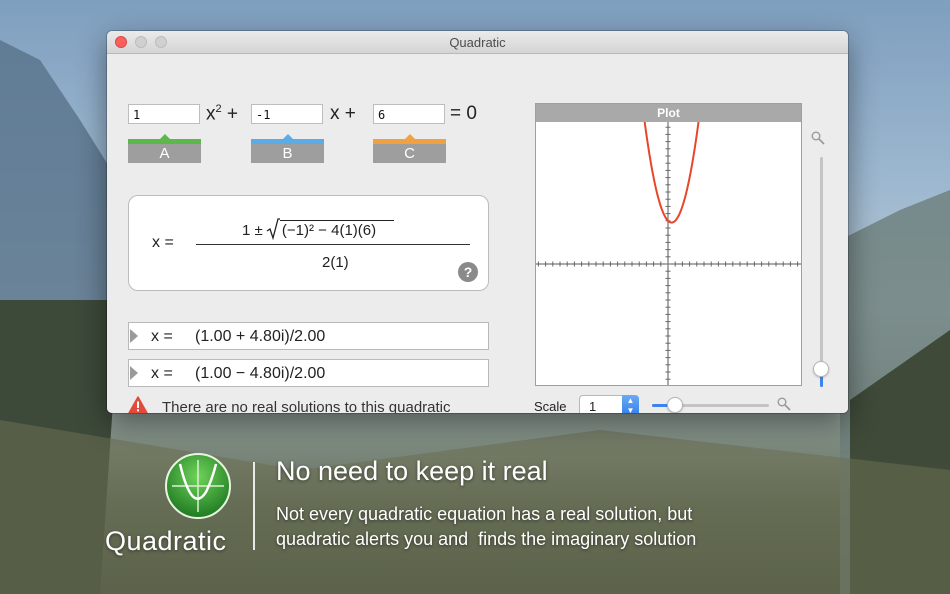 This screenshot has height=594, width=950. I want to click on x-squared-term: x2 +, so click(222, 114).